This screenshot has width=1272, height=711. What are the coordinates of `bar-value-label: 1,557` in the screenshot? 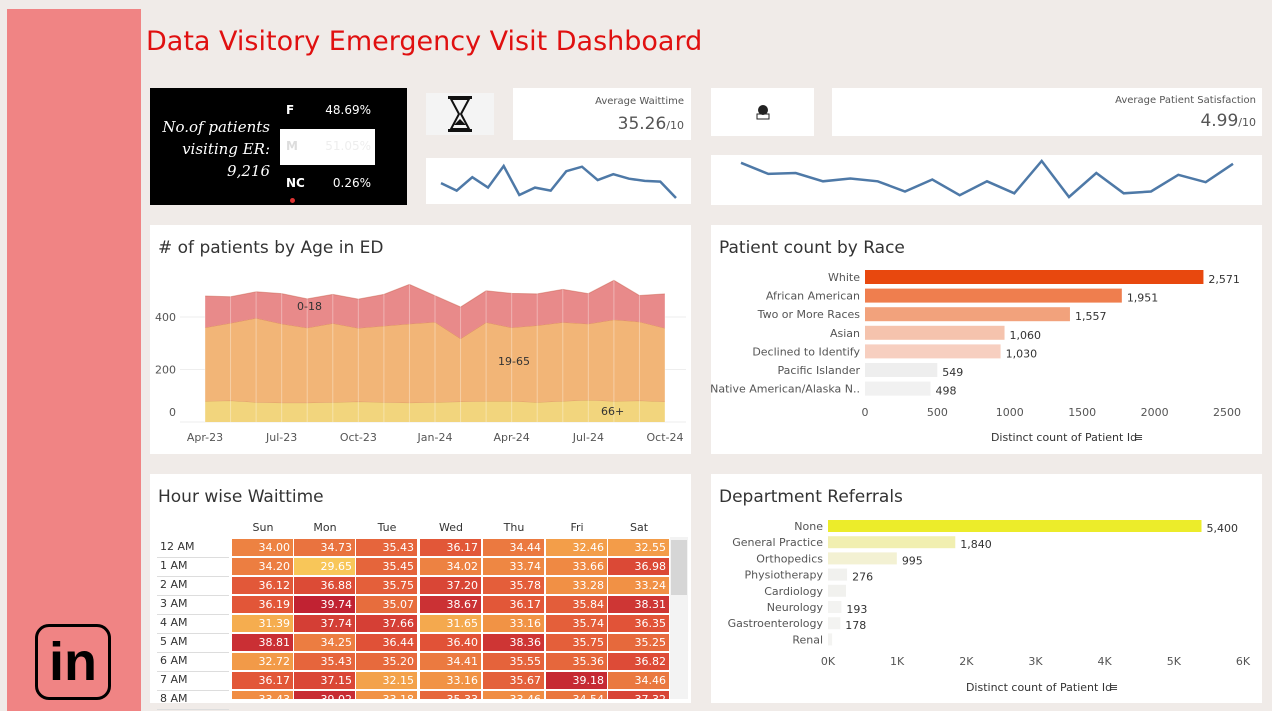 It's located at (1091, 316).